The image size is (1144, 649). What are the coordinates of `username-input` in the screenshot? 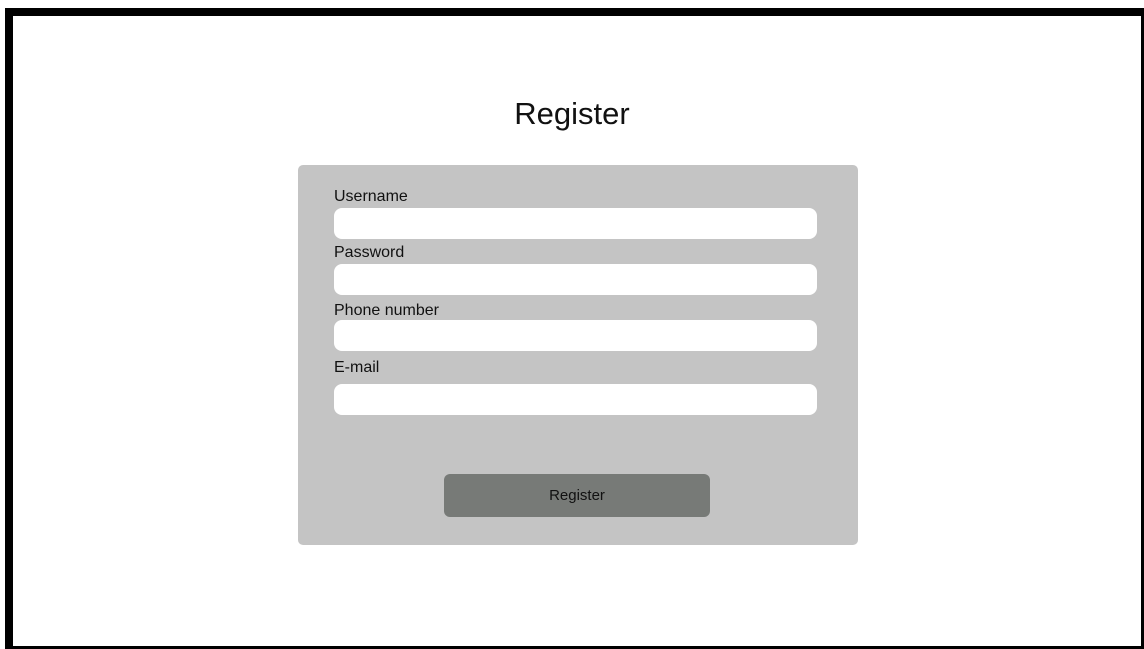 It's located at (575, 223).